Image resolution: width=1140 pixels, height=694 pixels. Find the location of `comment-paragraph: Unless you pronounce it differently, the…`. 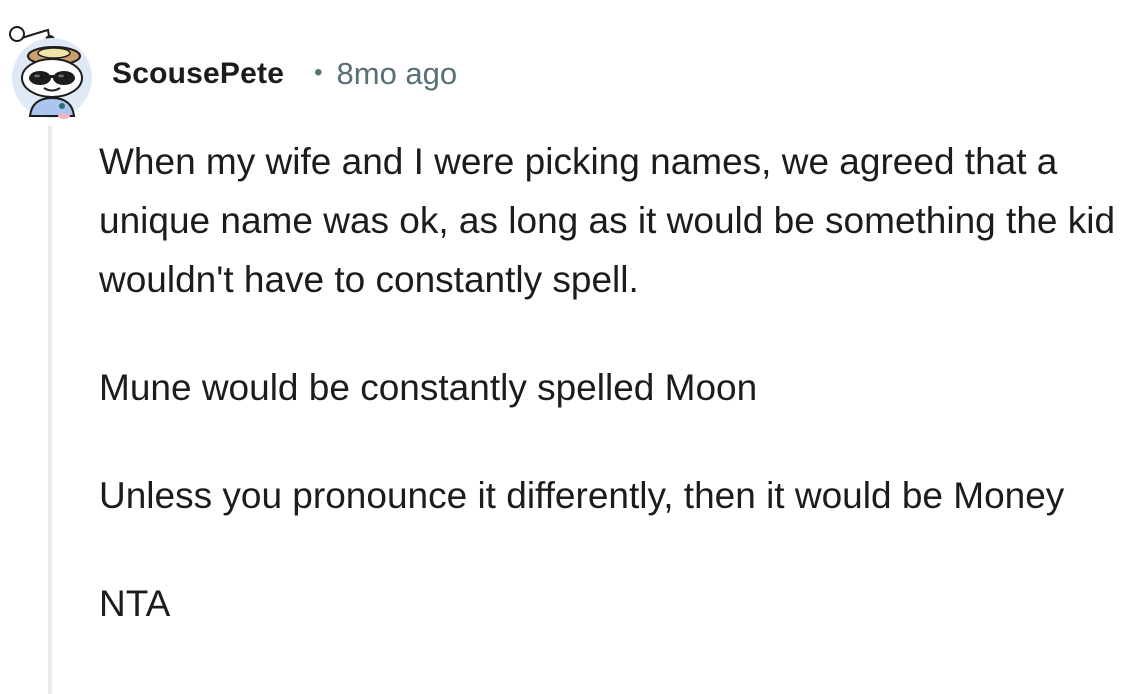

comment-paragraph: Unless you pronounce it differently, the… is located at coordinates (582, 495).